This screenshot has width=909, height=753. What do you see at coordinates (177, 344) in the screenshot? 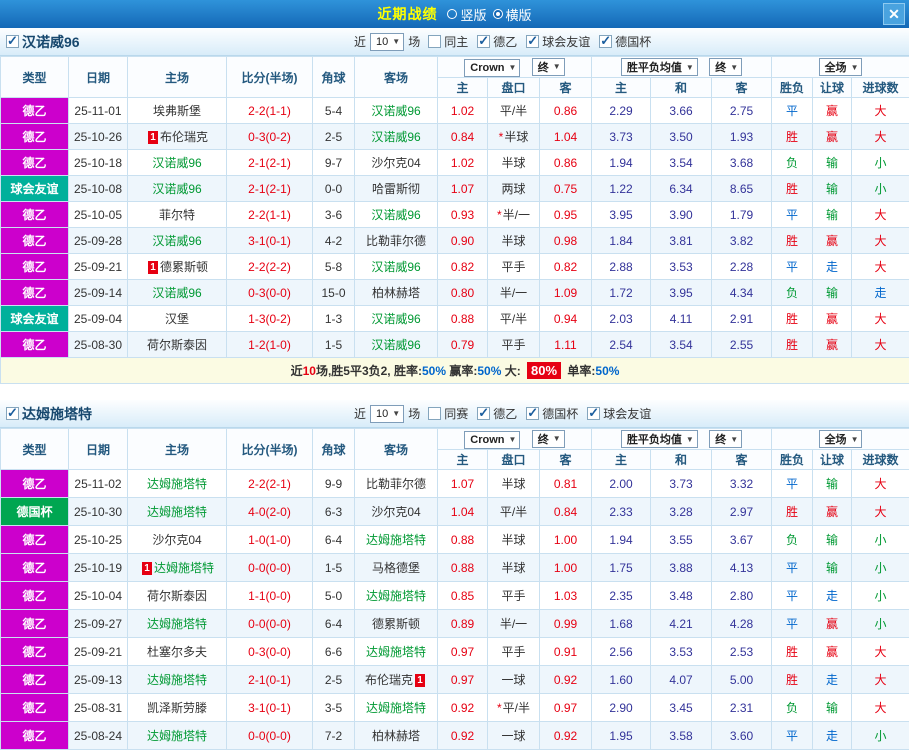
I see `home-team-cell: 荷尔斯泰因` at bounding box center [177, 344].